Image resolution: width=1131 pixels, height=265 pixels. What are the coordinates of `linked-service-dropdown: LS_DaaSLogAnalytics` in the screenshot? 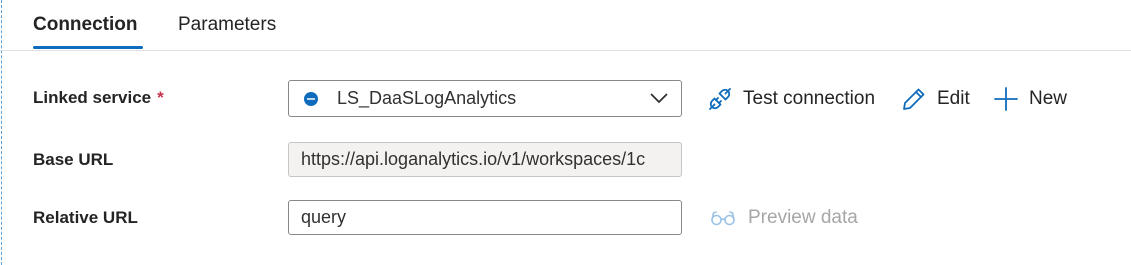 It's located at (485, 98).